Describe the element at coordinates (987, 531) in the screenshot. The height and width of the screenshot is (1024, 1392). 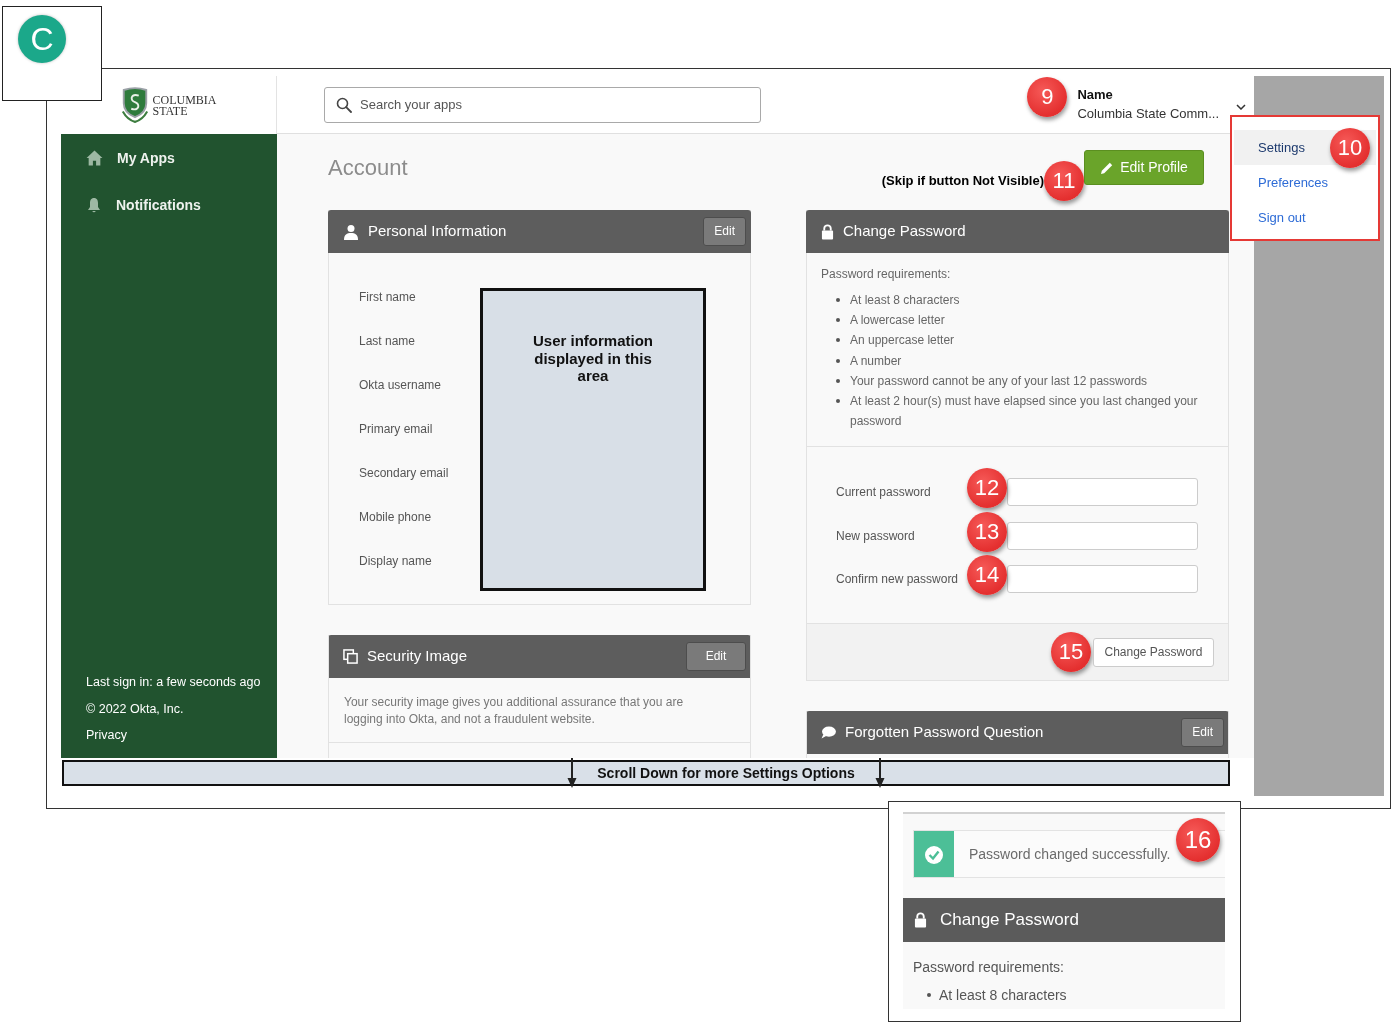
I see `step-callout: 13` at that location.